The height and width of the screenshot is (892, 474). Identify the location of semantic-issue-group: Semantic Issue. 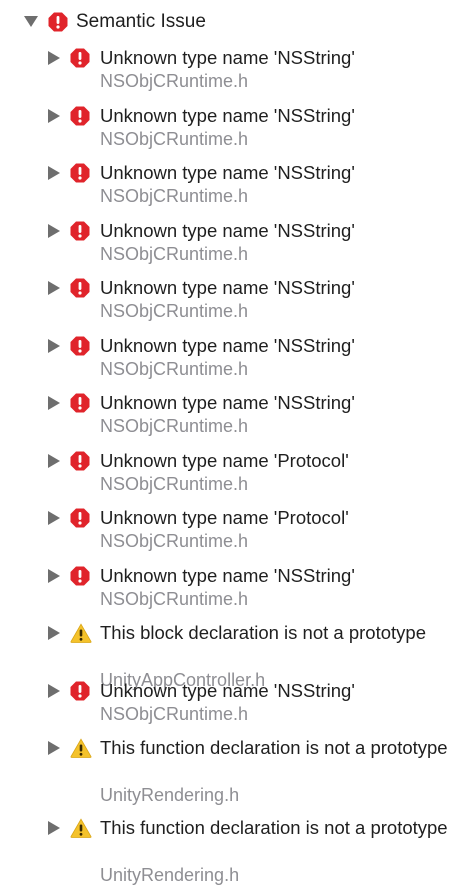
(237, 22).